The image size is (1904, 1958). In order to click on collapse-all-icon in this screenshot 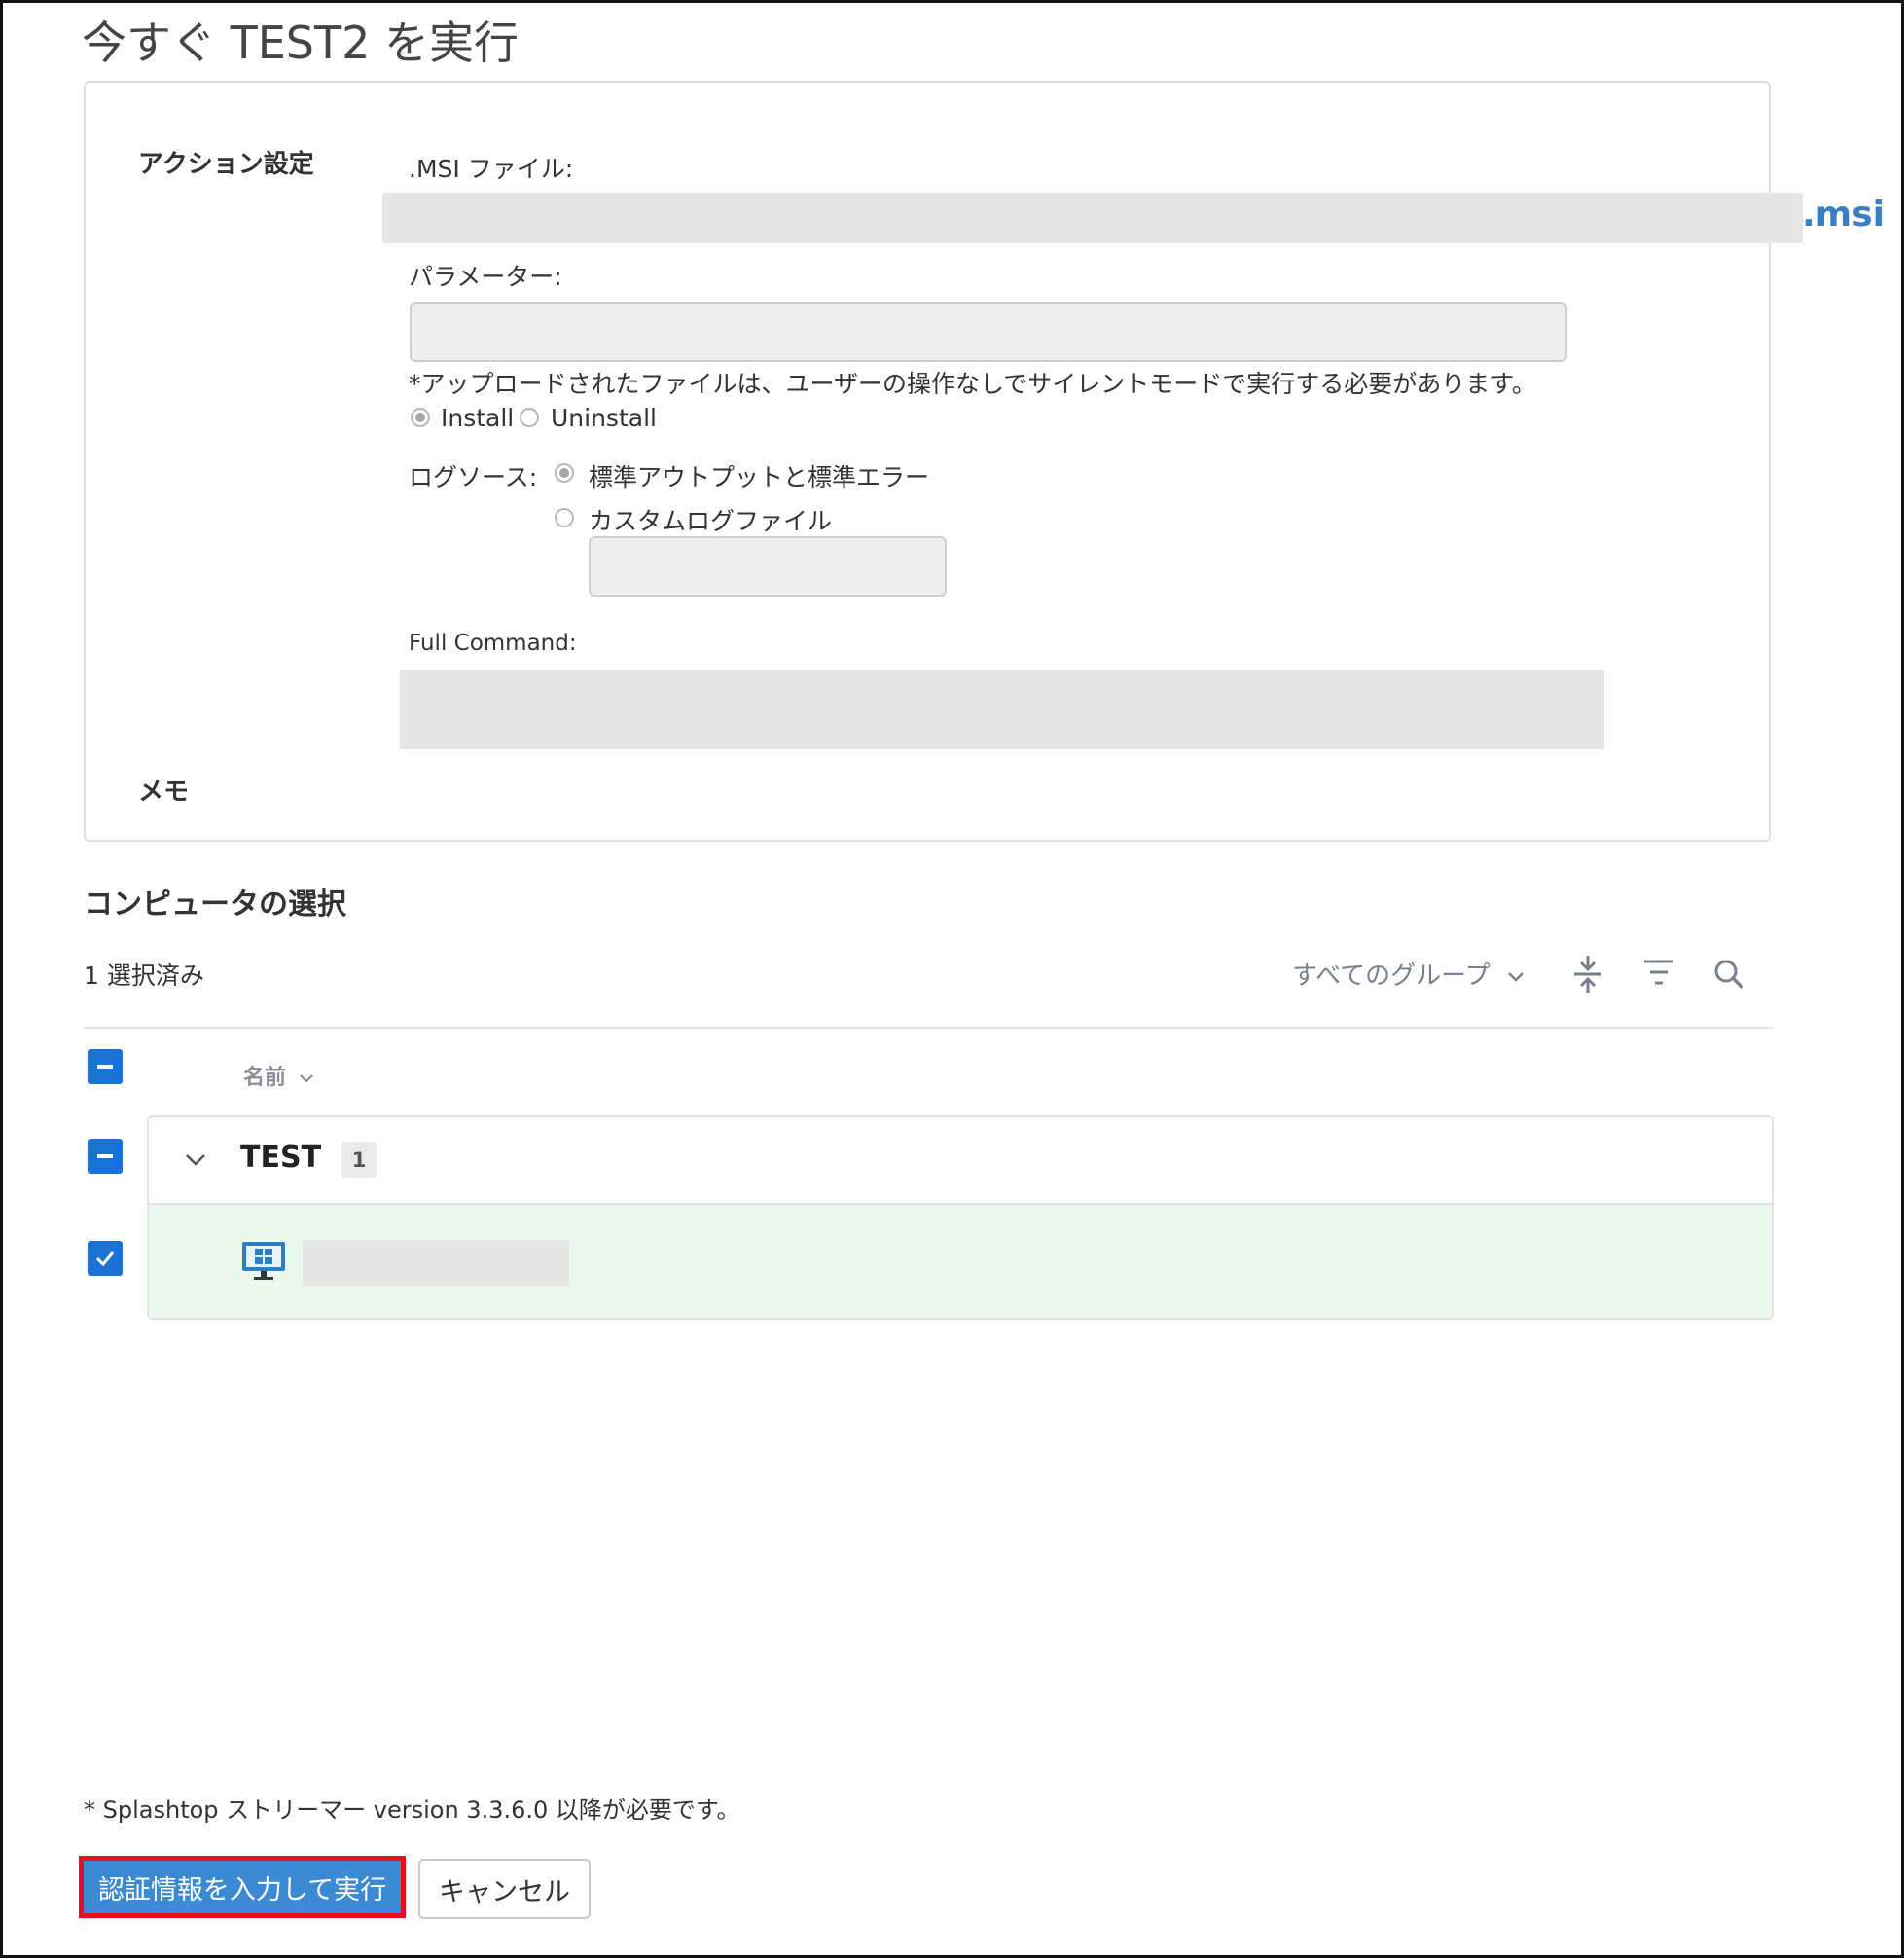, I will do `click(1587, 975)`.